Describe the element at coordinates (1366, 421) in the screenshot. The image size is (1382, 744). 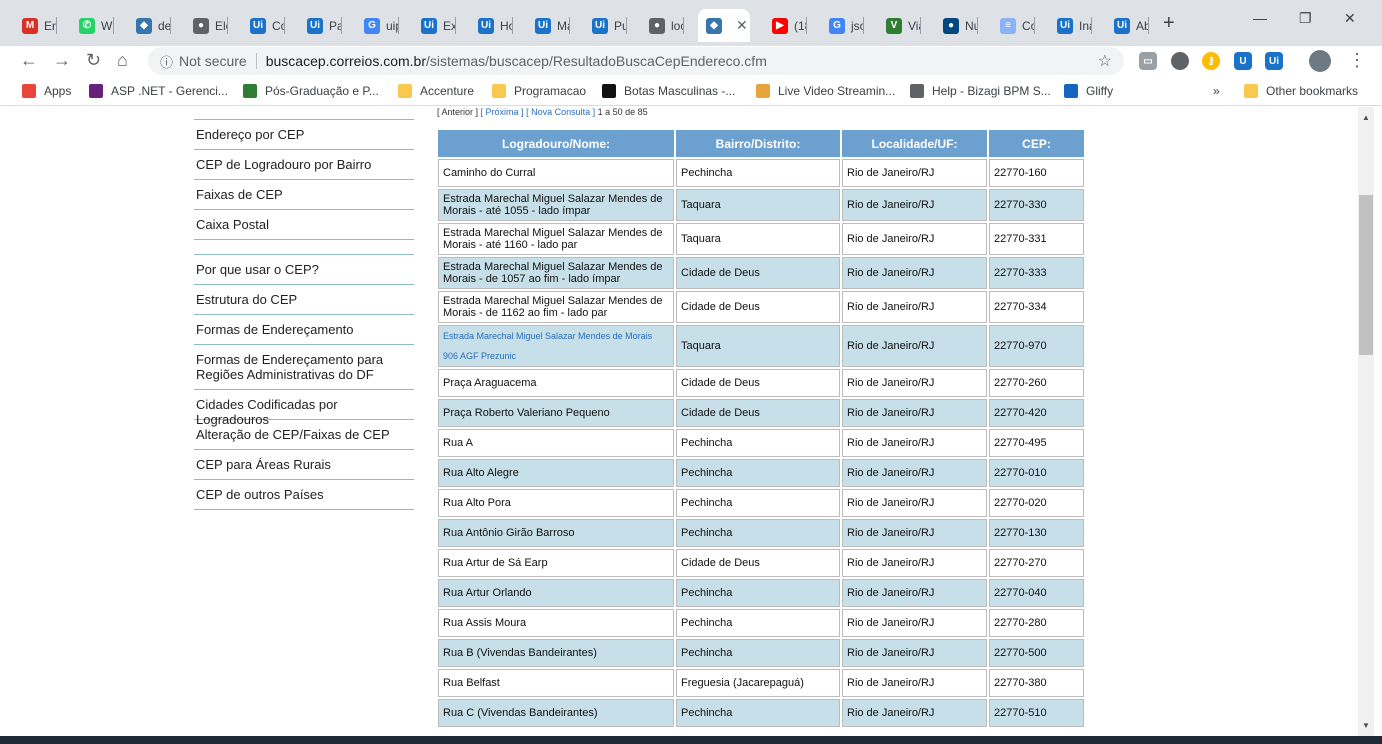
I see `vertical-scrollbar: ▲ ▼` at that location.